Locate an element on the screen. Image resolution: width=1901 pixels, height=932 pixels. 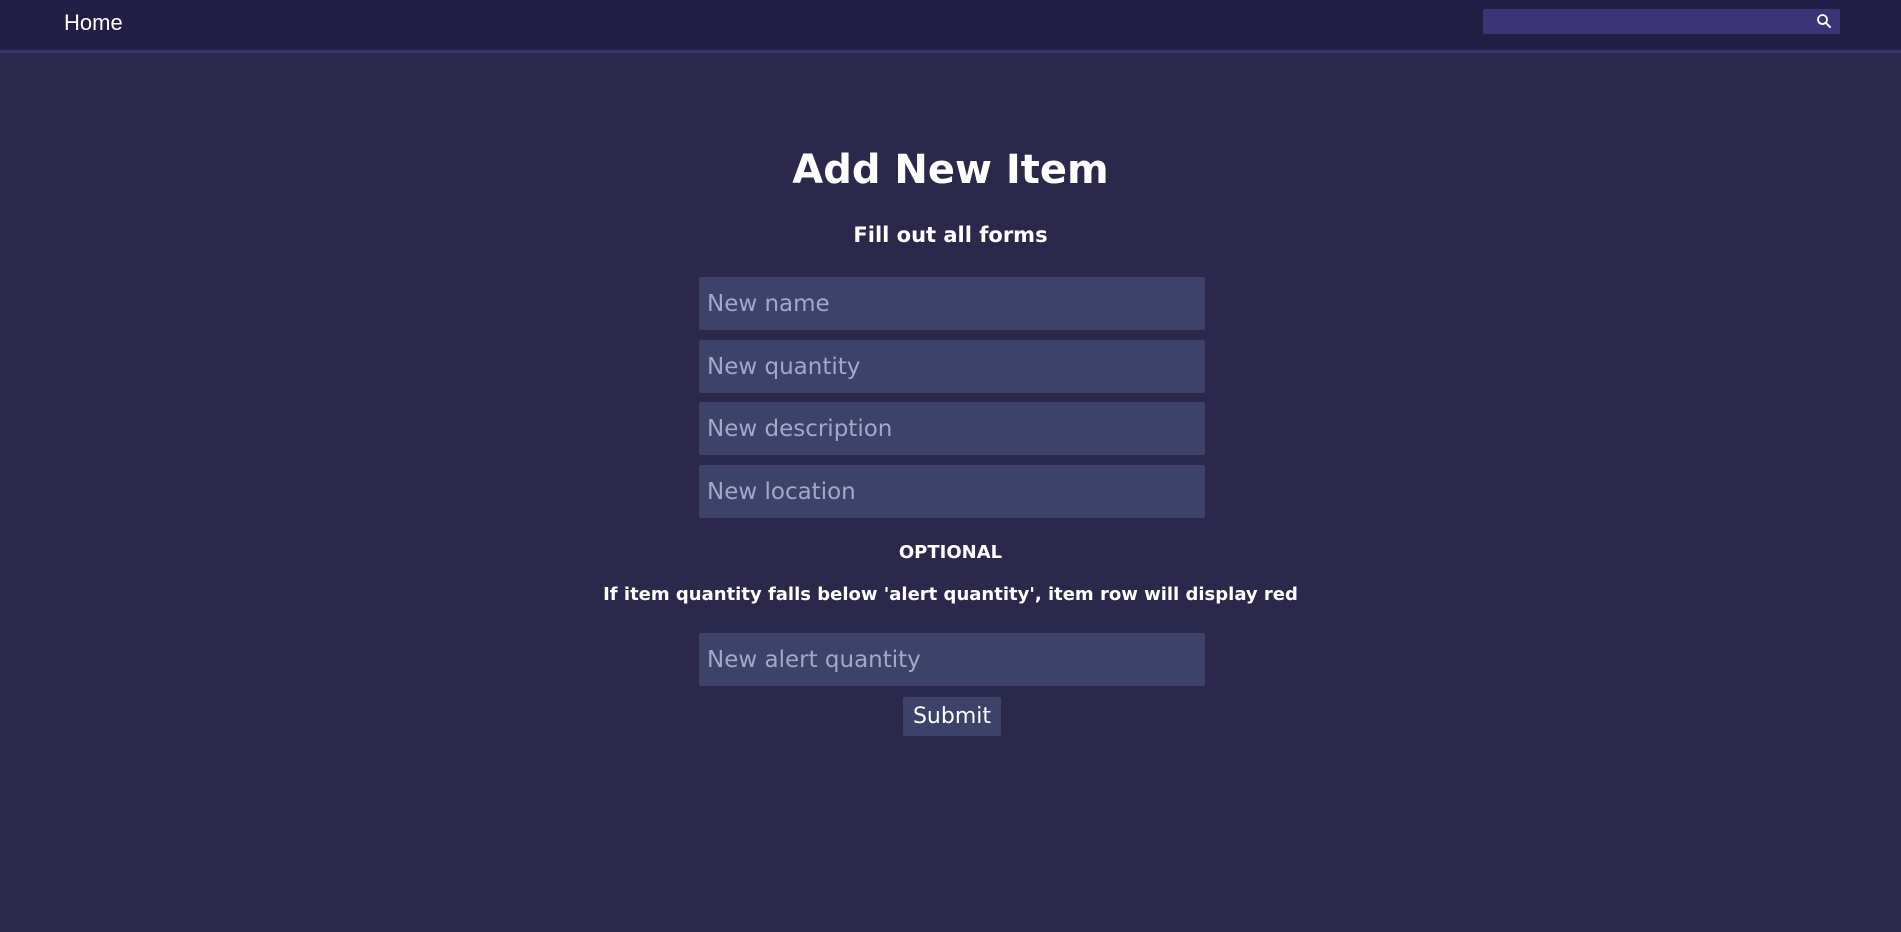
nav-home-link: Home is located at coordinates (93, 23).